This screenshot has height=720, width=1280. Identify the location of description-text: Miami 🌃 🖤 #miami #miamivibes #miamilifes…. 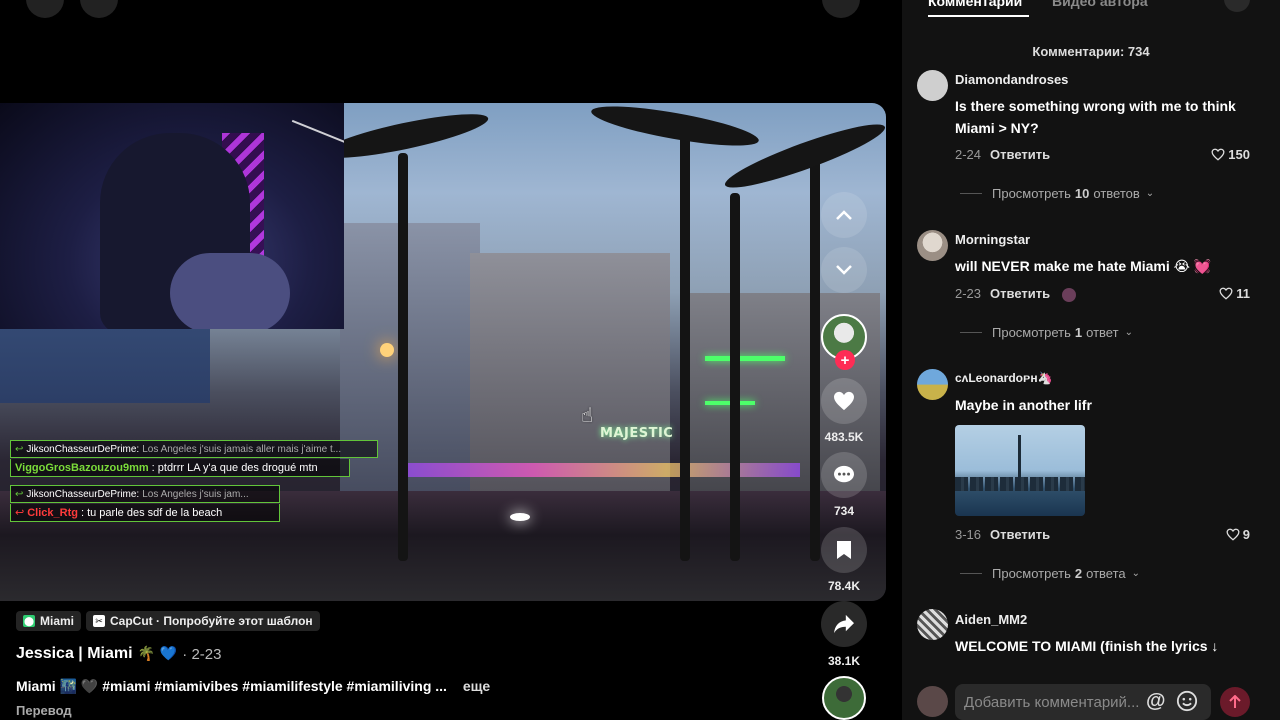
(231, 686).